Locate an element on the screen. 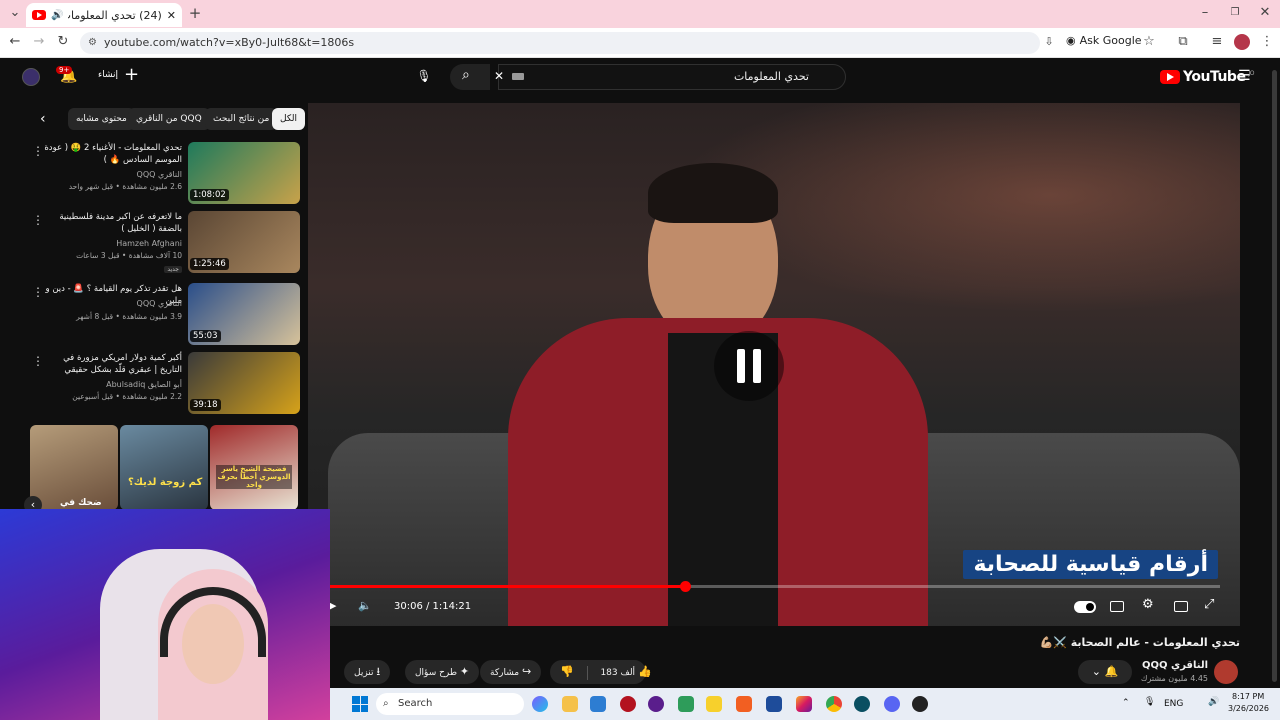  profile-avatar is located at coordinates (1242, 42).